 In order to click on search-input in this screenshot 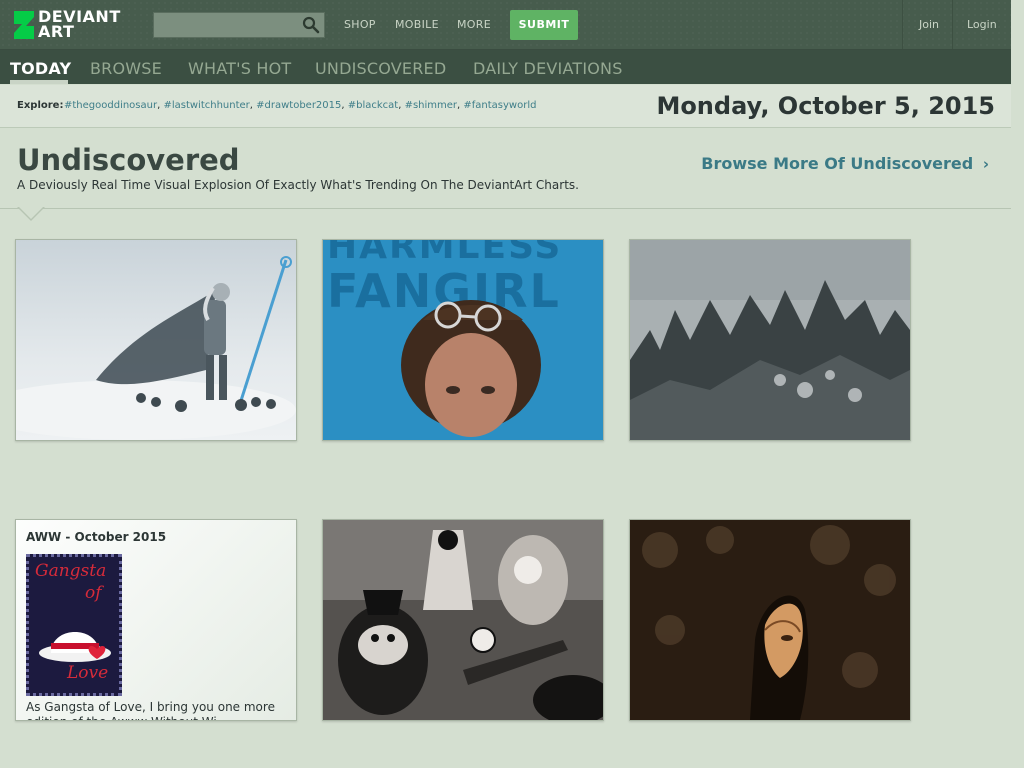, I will do `click(230, 25)`.